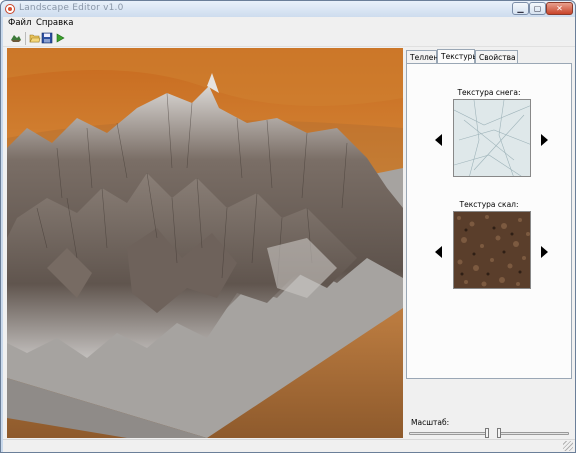  What do you see at coordinates (568, 446) in the screenshot?
I see `resize-grip` at bounding box center [568, 446].